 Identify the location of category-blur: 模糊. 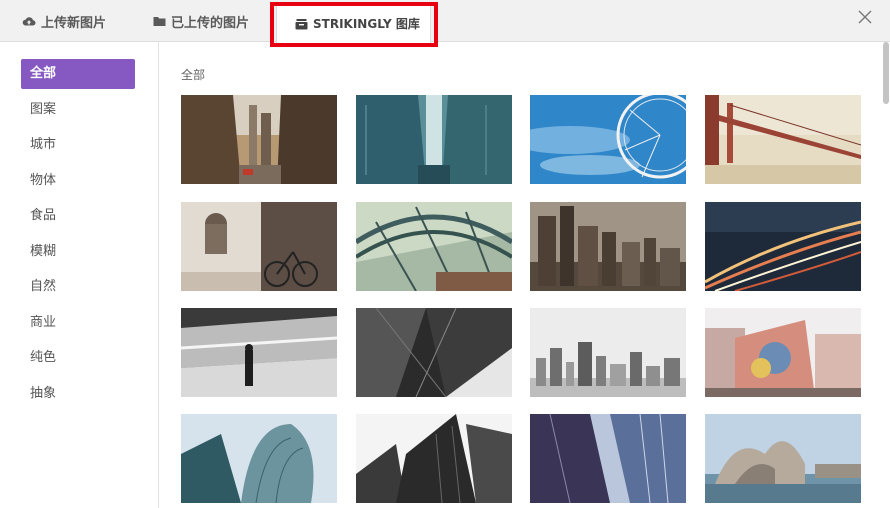
(78, 252).